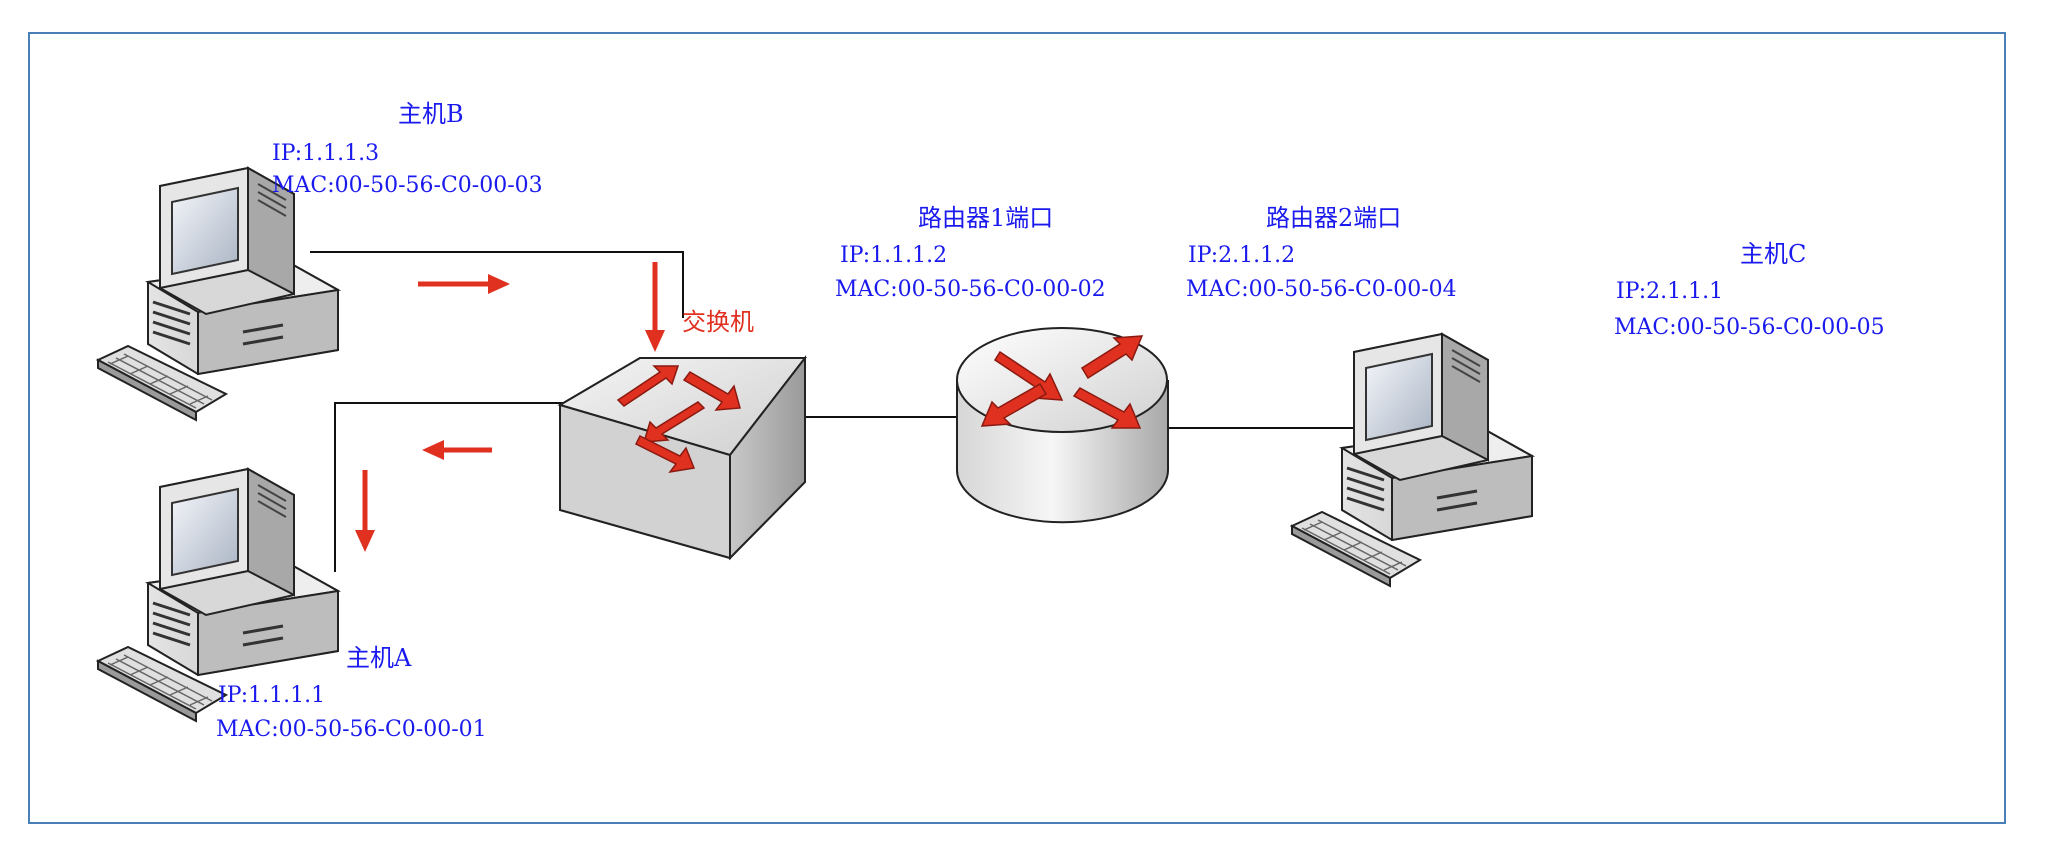  I want to click on host-c-mac: MAC:00-50-56-C0-00-05, so click(1749, 327).